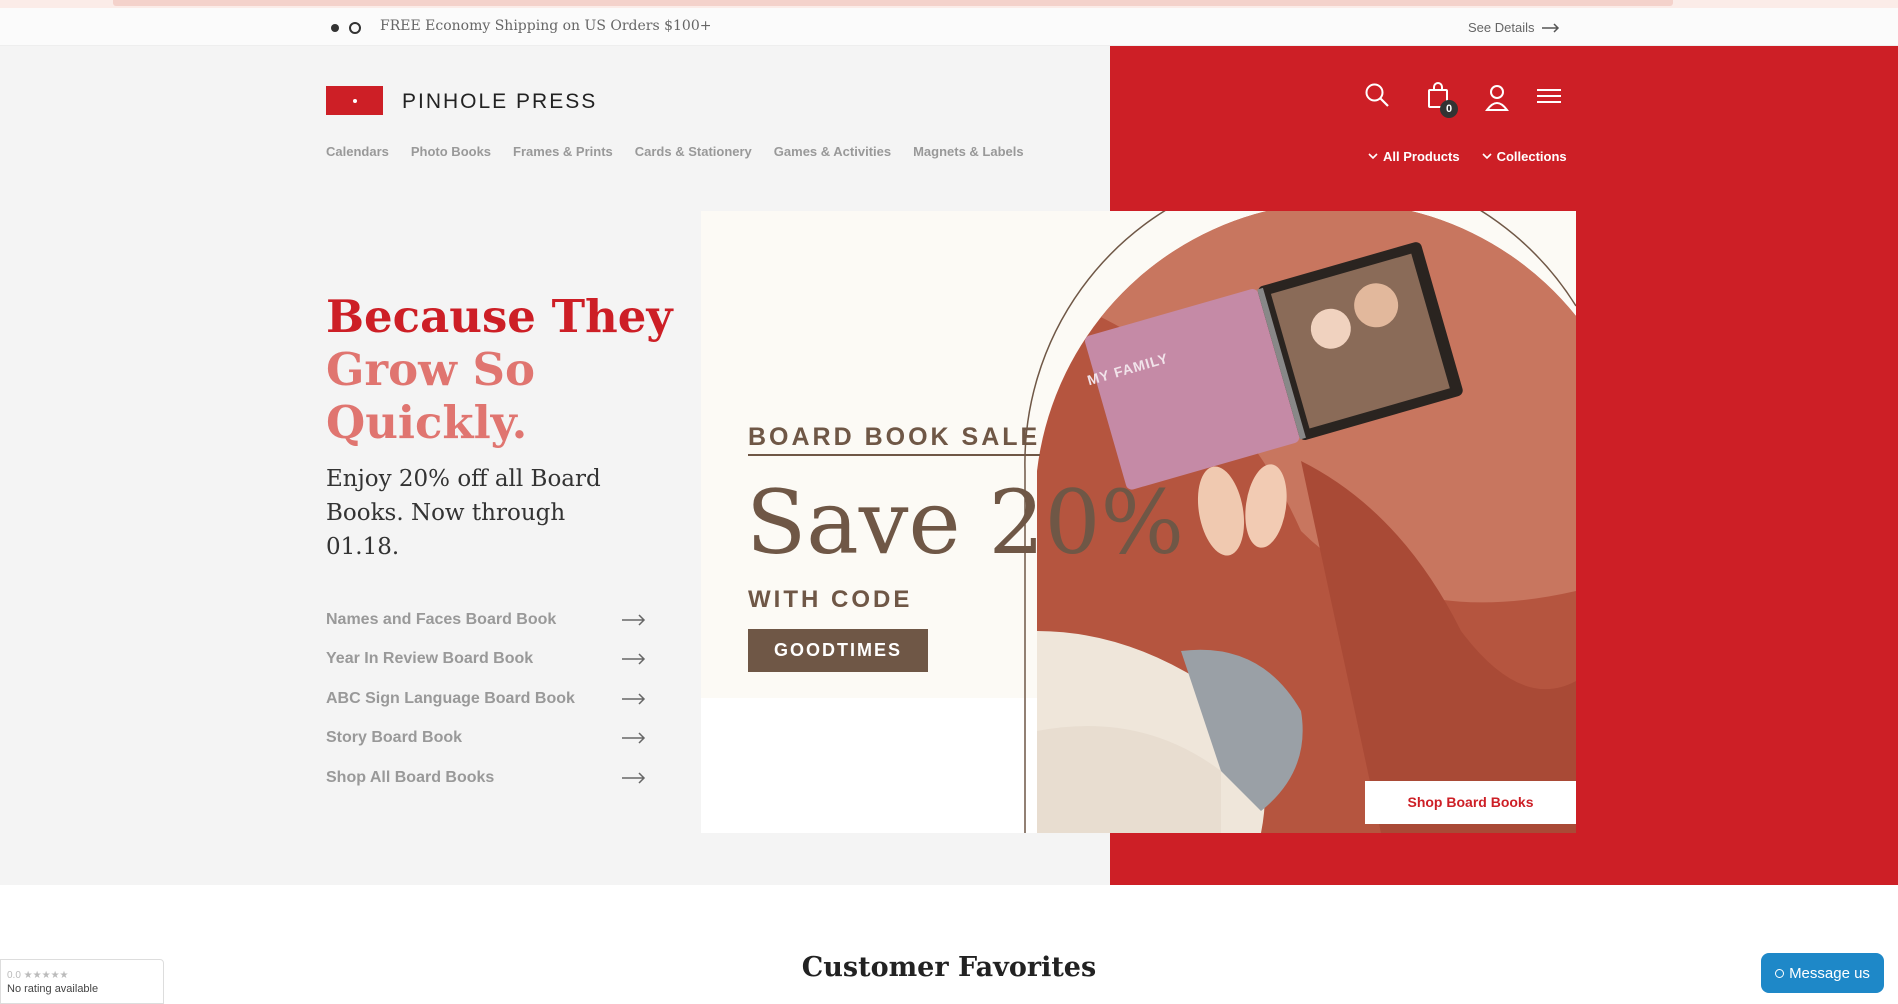  Describe the element at coordinates (410, 777) in the screenshot. I see `link-label: Shop All Board Books` at that location.